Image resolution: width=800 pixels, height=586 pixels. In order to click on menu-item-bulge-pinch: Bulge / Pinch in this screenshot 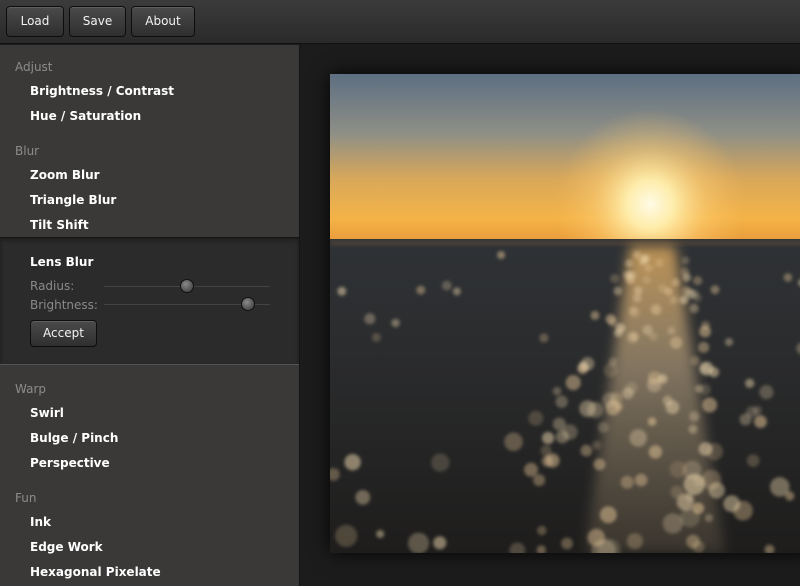, I will do `click(74, 438)`.